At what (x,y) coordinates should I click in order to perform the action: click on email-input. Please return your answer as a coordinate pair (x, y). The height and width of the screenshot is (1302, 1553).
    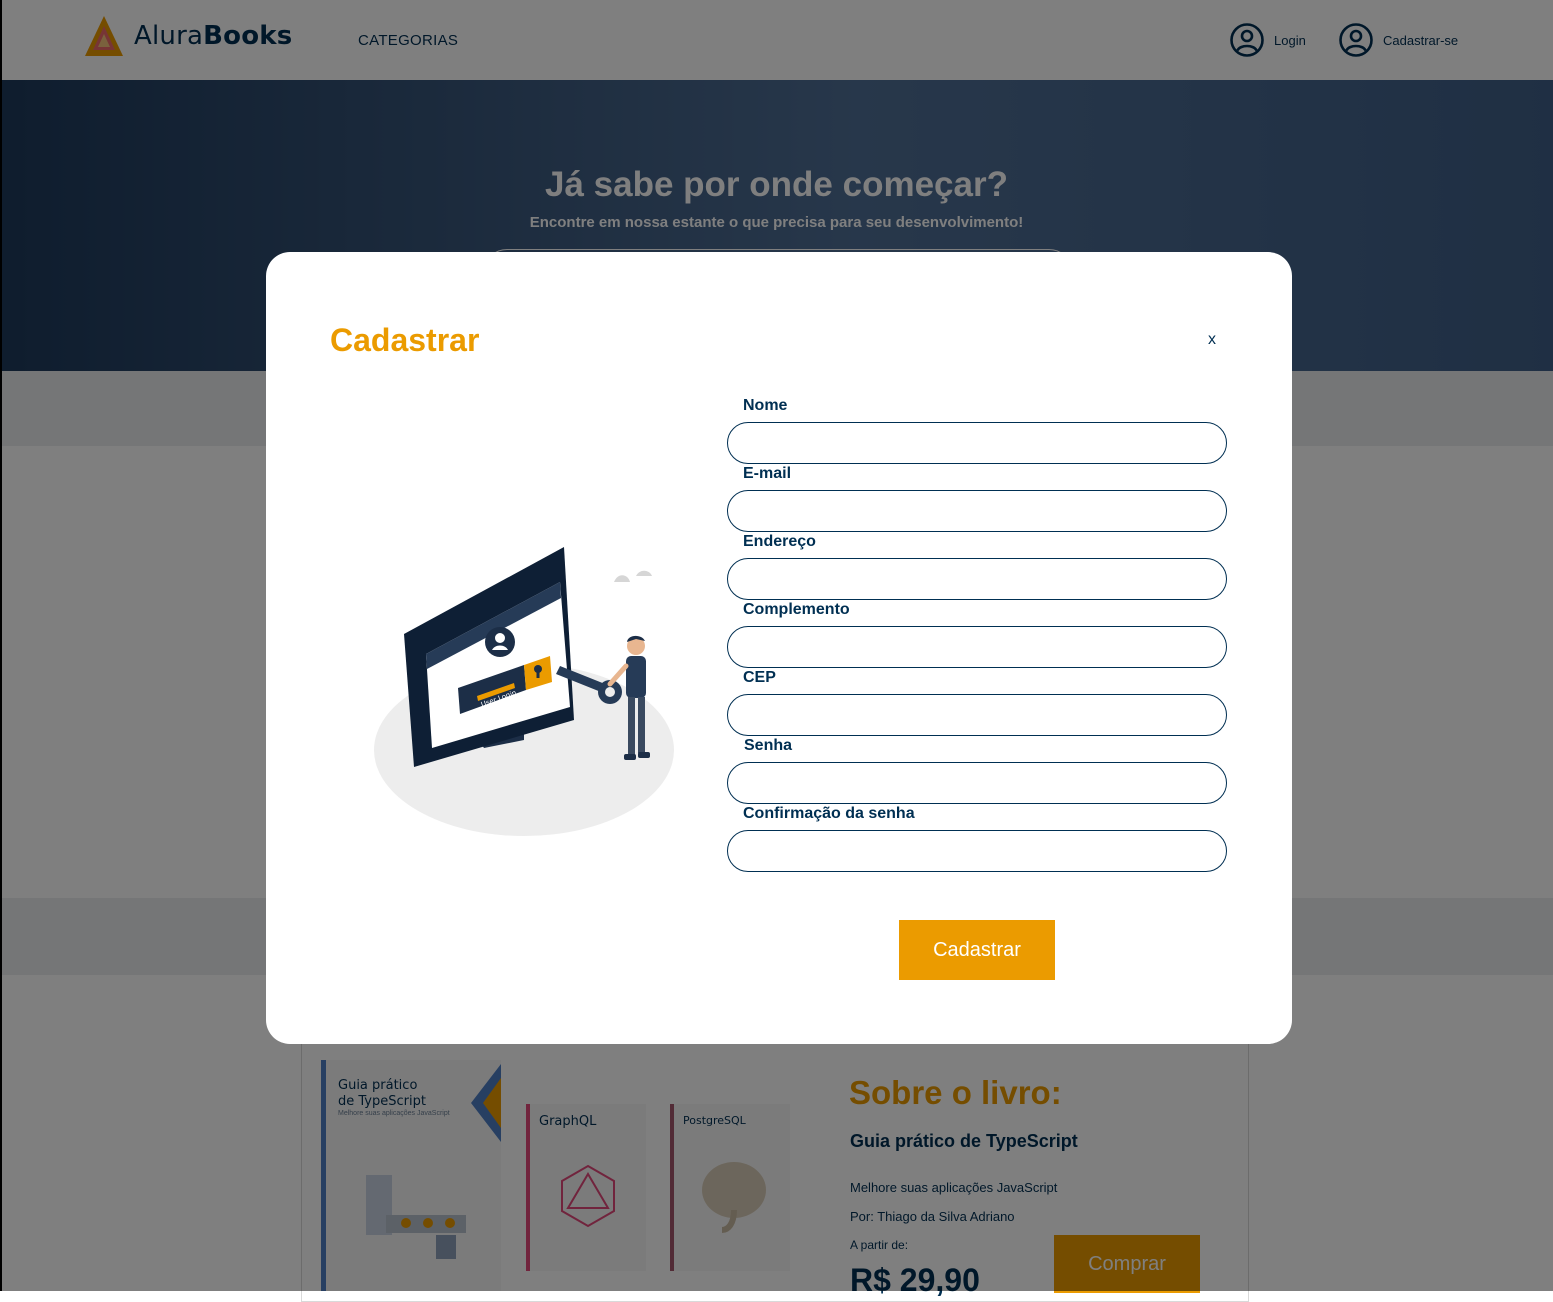
    Looking at the image, I should click on (977, 511).